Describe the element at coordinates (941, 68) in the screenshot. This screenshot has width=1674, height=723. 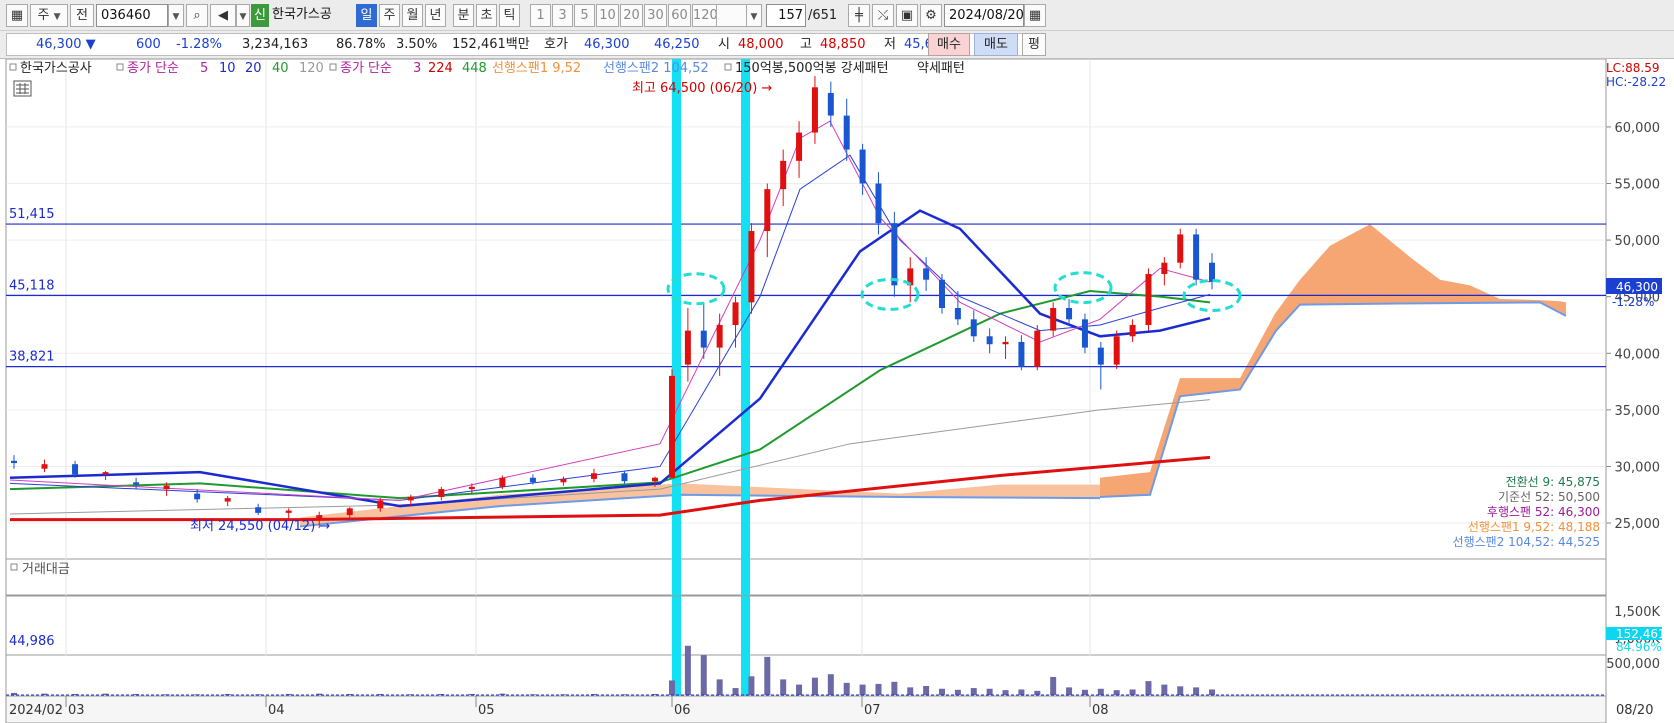
I see `legend-weak-pattern: 약세패턴` at that location.